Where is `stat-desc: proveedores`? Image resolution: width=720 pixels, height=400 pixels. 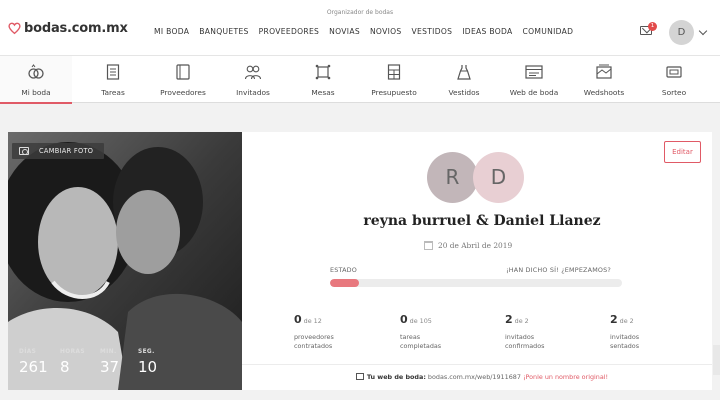
stat-desc: proveedores is located at coordinates (314, 337).